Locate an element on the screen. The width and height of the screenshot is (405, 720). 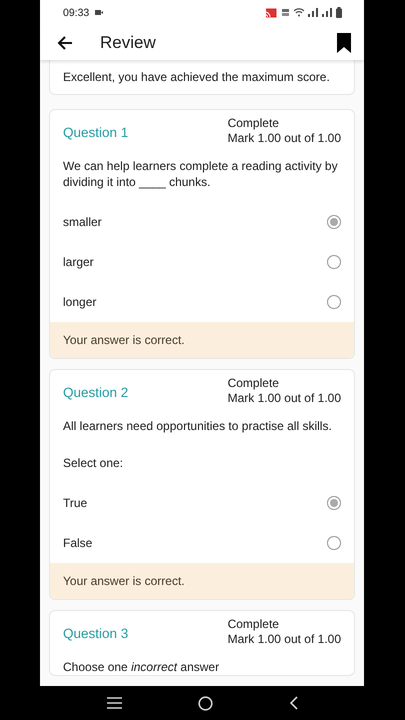
page-title: Review is located at coordinates (128, 42).